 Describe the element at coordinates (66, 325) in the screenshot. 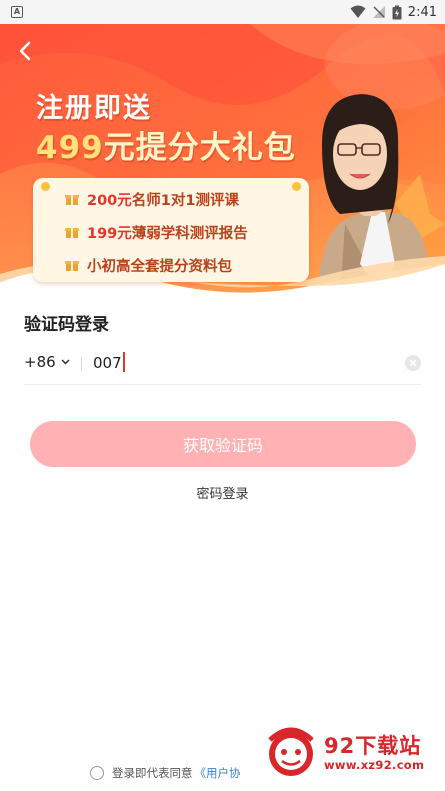

I see `login-title: 验证码登录` at that location.